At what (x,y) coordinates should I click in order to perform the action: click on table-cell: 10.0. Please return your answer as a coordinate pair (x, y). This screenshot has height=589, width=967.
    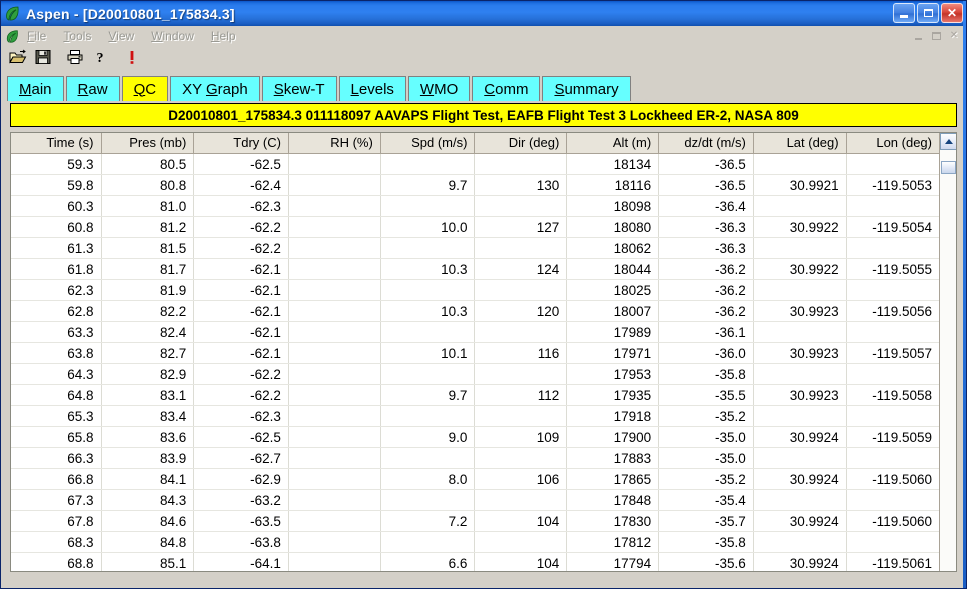
    Looking at the image, I should click on (428, 227).